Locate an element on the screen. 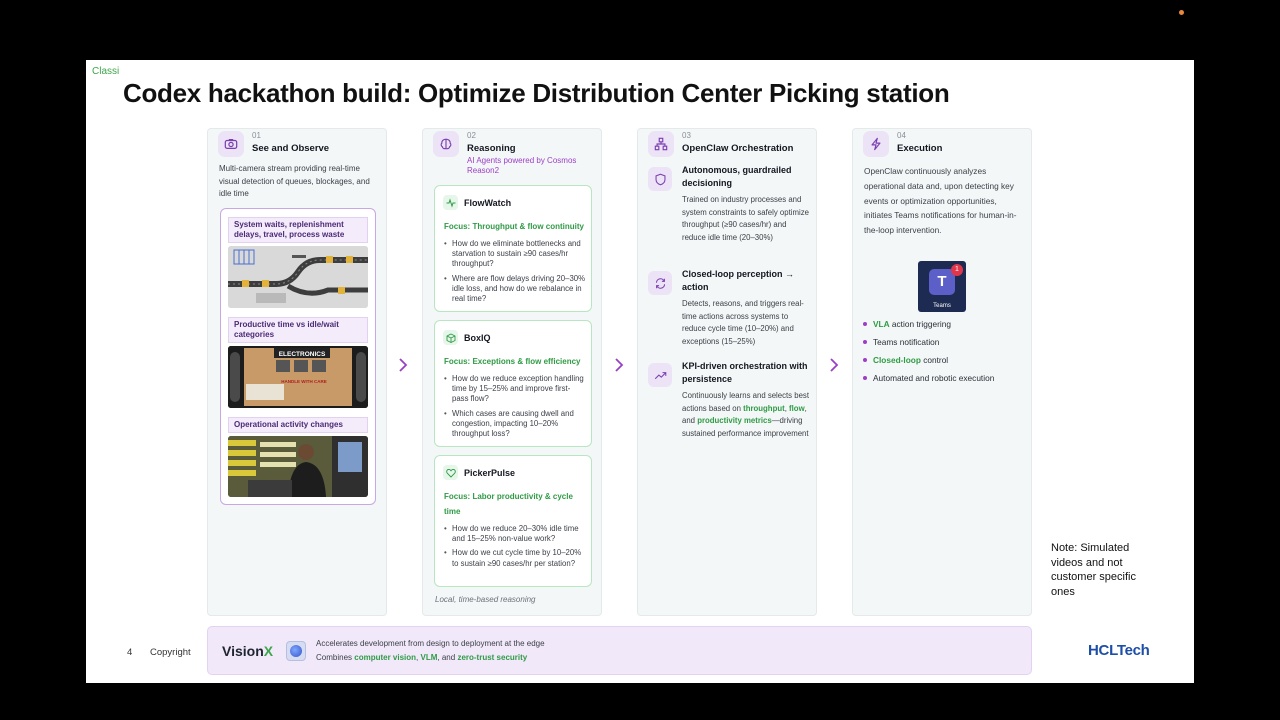 Image resolution: width=1280 pixels, height=720 pixels. electronics-label: ELECTRONICS is located at coordinates (302, 354).